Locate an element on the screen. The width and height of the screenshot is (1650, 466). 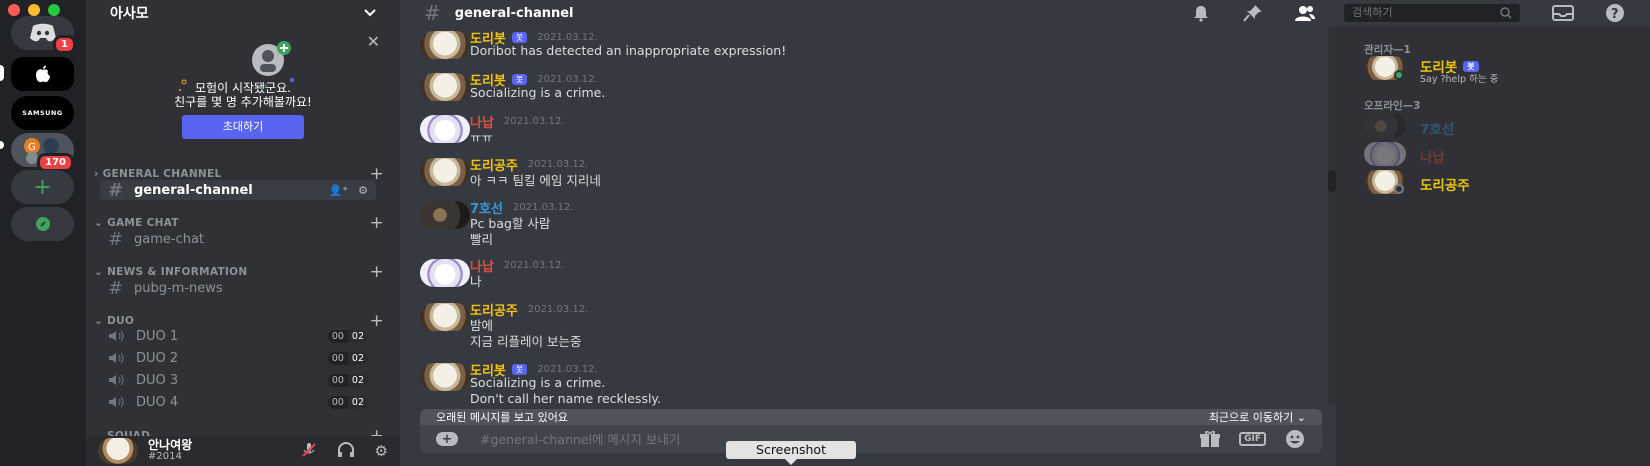
channel-name: DUO 4 is located at coordinates (157, 402).